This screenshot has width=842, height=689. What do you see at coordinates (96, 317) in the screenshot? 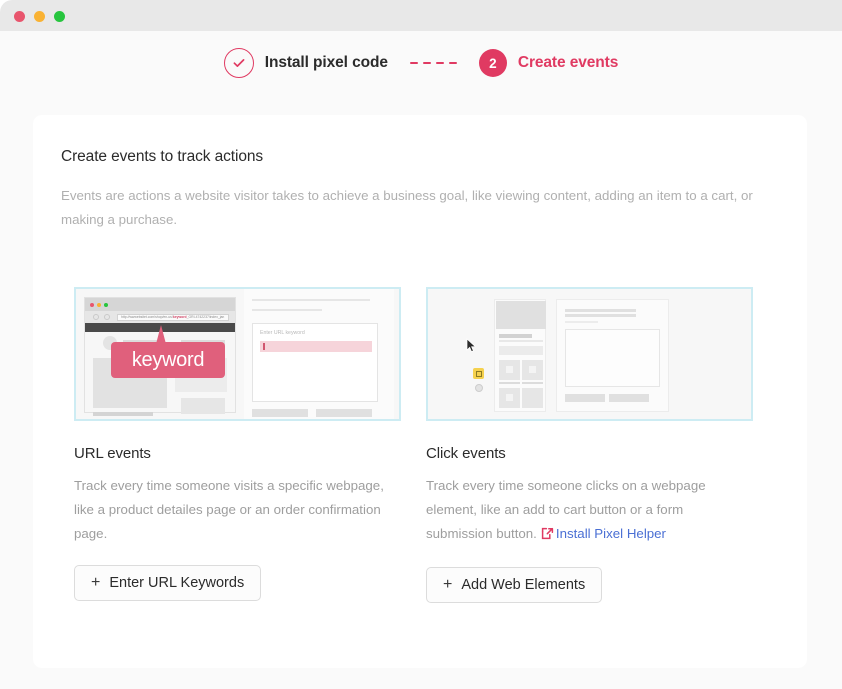
I see `thumb-back-icon` at bounding box center [96, 317].